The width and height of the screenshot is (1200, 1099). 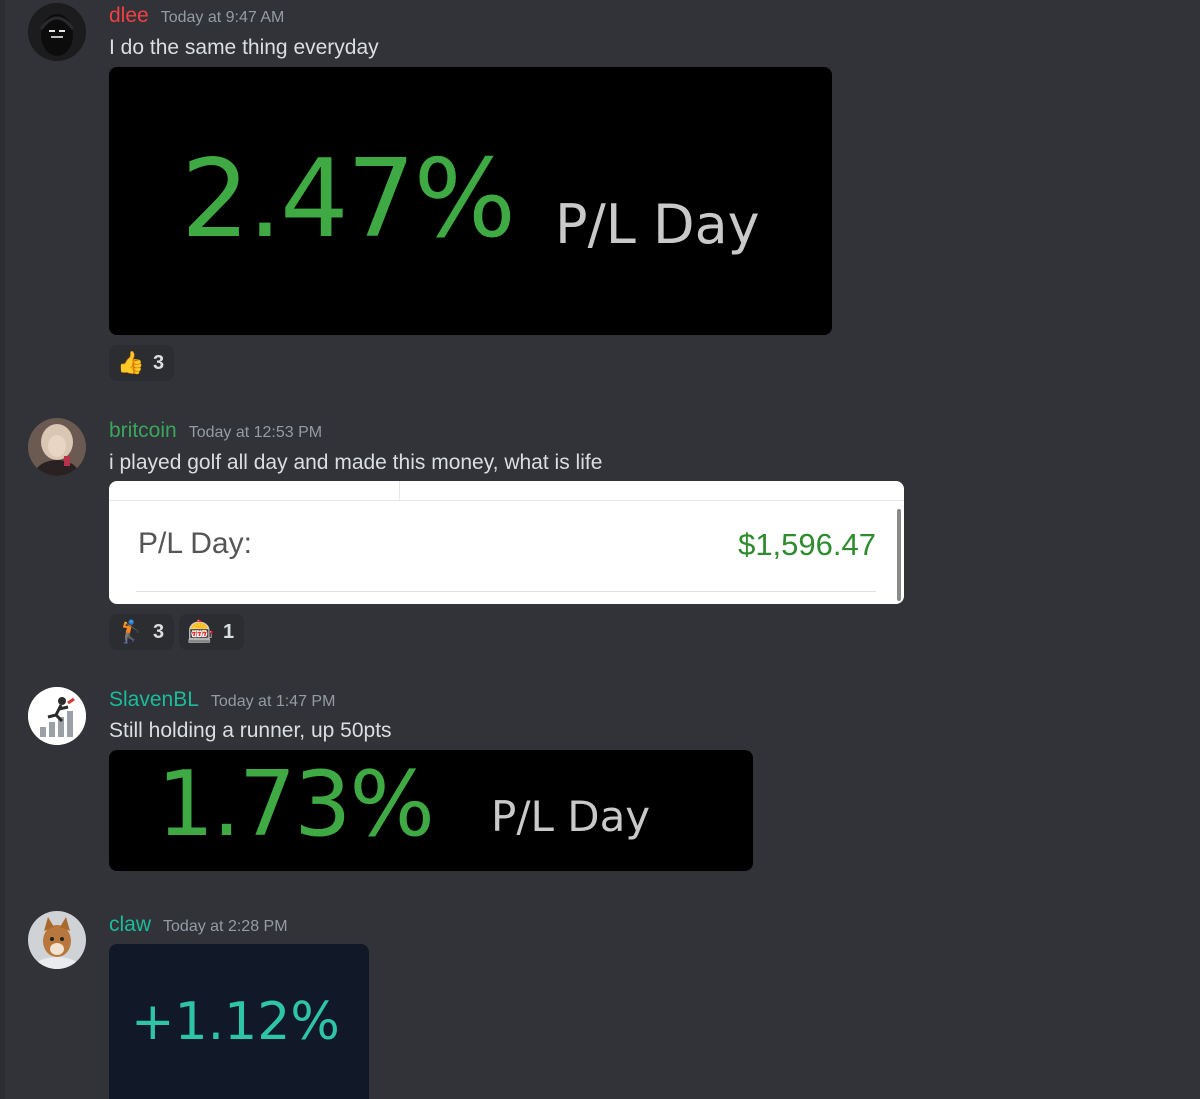 What do you see at coordinates (2, 549) in the screenshot?
I see `channel-sidebar-edge` at bounding box center [2, 549].